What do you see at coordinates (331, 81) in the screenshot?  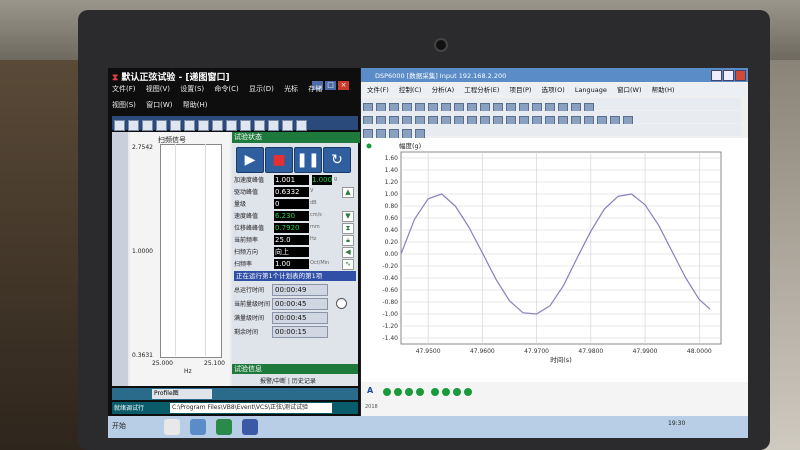 I see `window-buttons: _ □ ×` at bounding box center [331, 81].